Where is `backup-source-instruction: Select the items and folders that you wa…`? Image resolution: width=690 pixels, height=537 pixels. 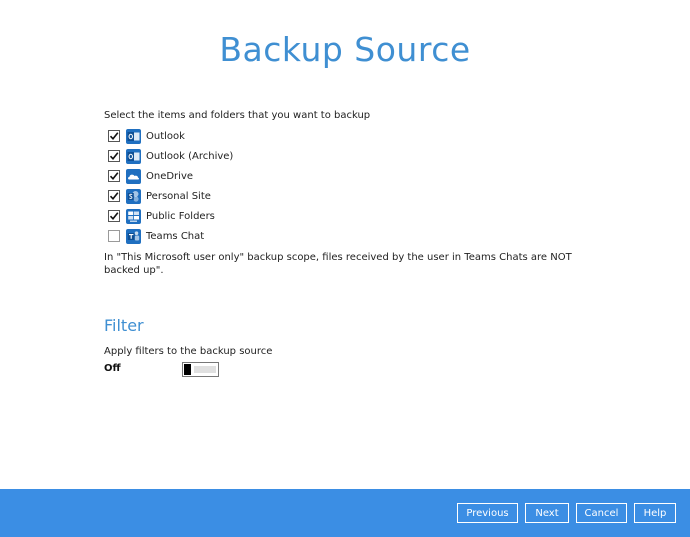
backup-source-instruction: Select the items and folders that you wa… is located at coordinates (237, 115).